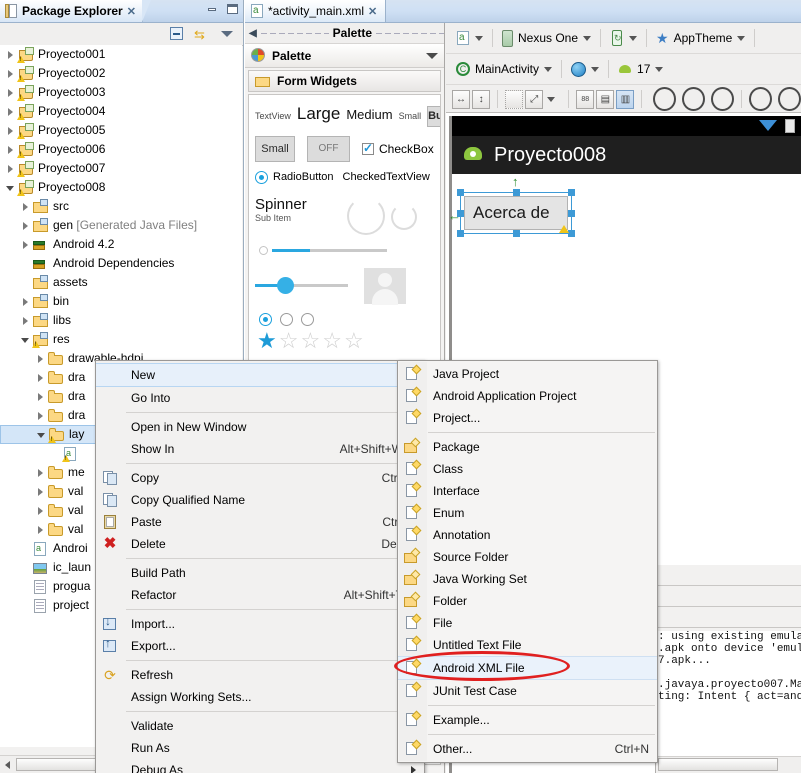  What do you see at coordinates (328, 148) in the screenshot?
I see `widget-toggle-button: OFF` at bounding box center [328, 148].